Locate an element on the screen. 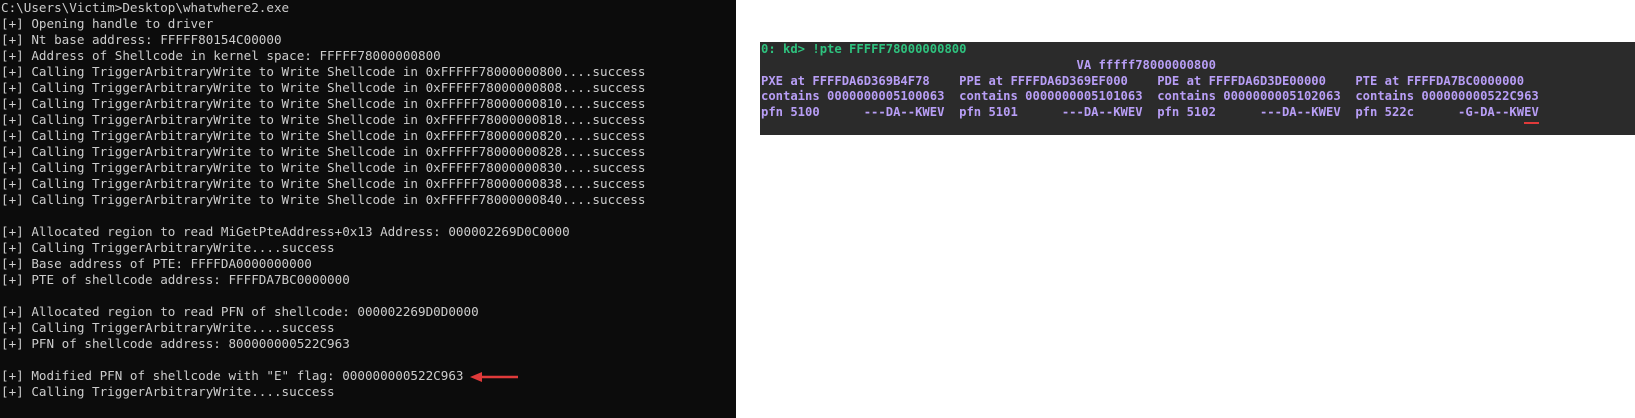 This screenshot has height=418, width=1635. executable-flag-underlined: EV is located at coordinates (1531, 114).